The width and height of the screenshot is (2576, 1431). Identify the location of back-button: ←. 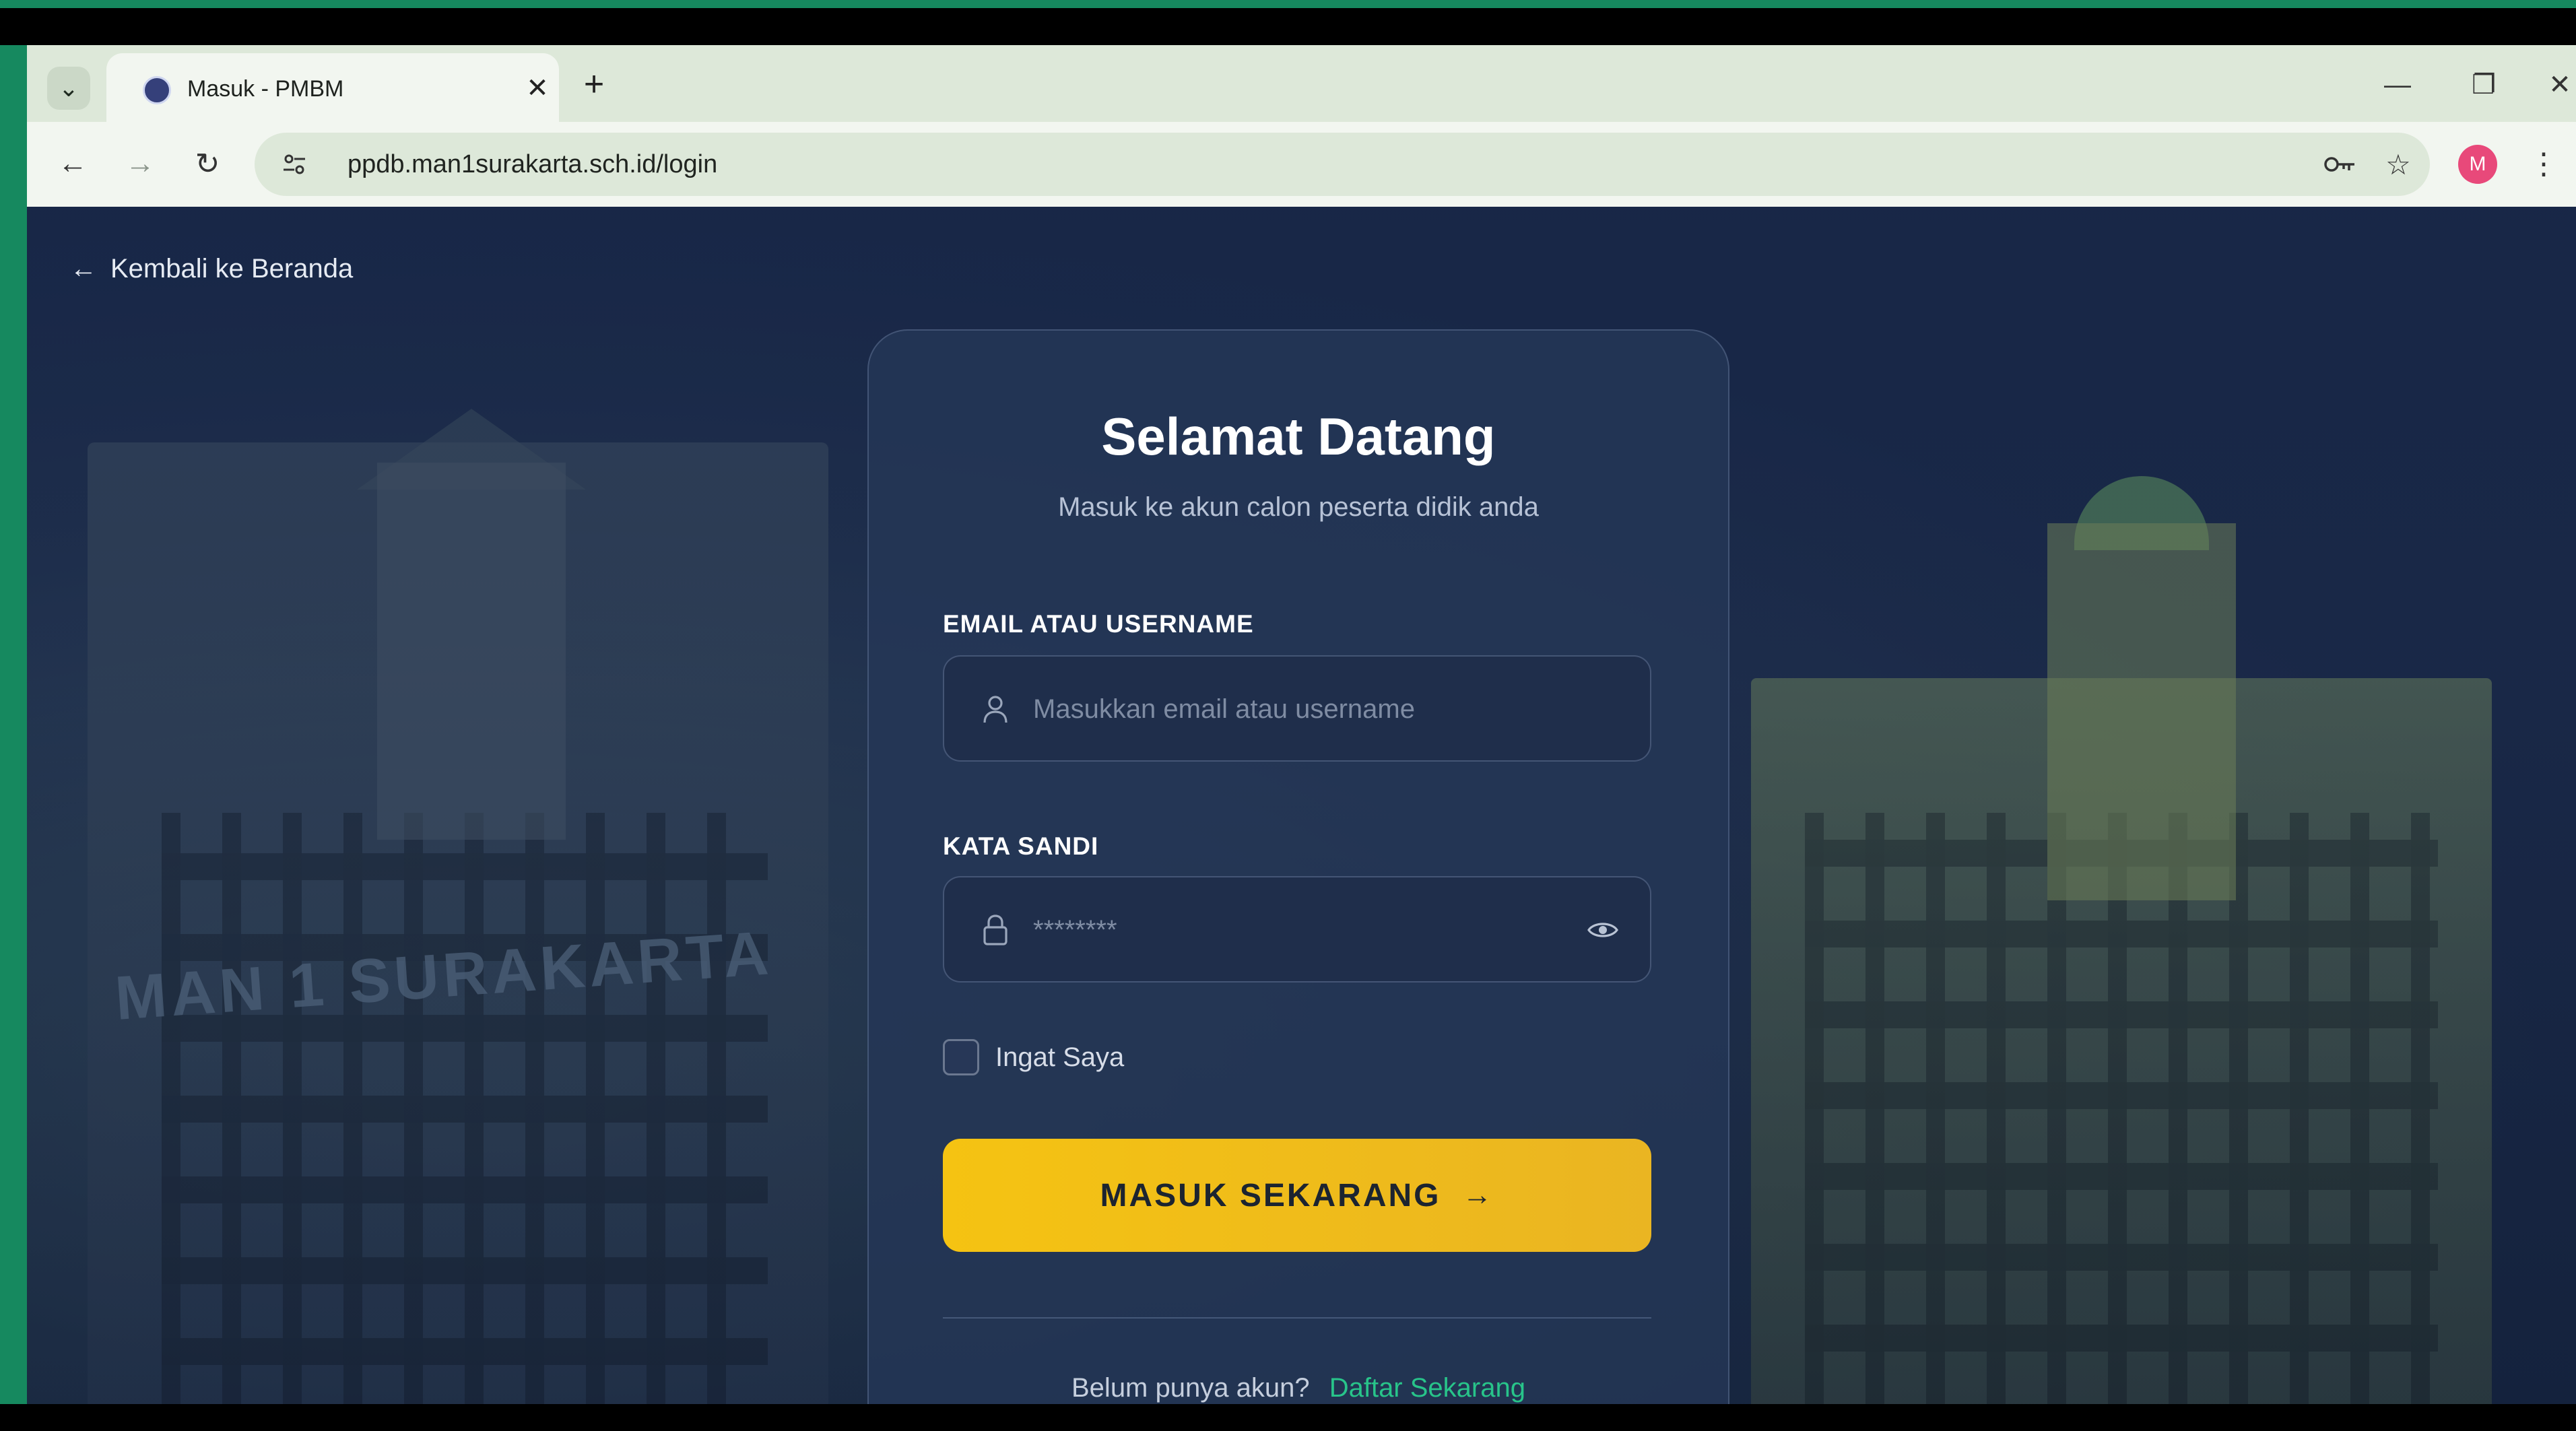
(72, 163).